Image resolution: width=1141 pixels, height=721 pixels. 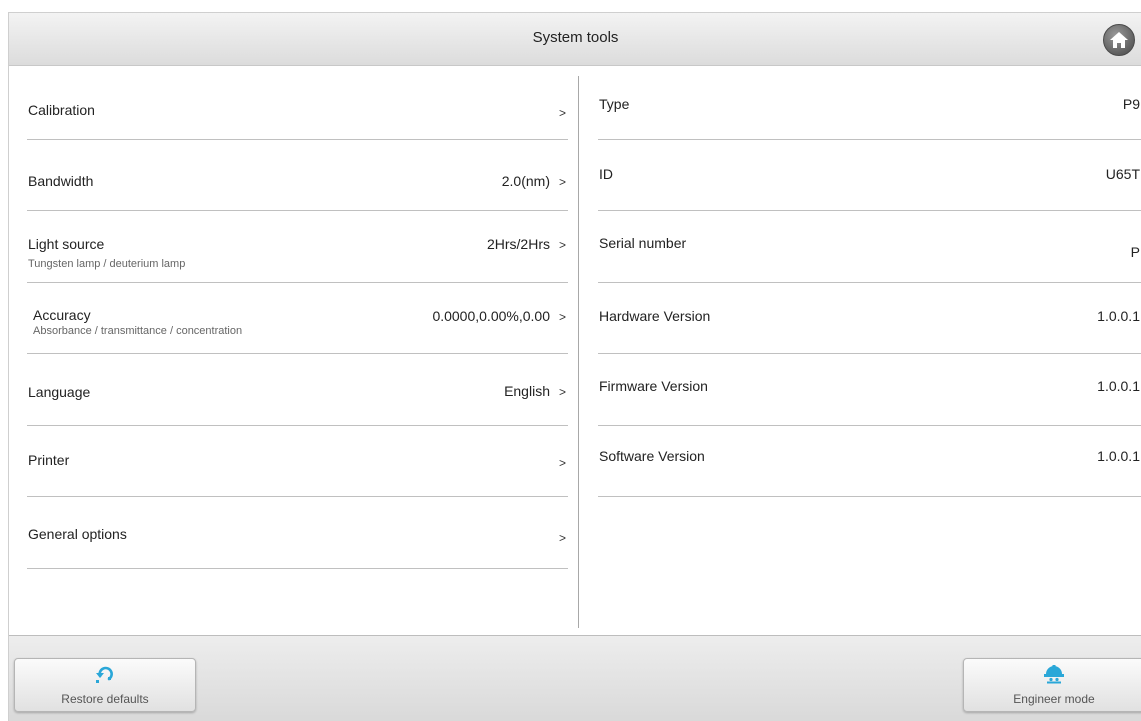 What do you see at coordinates (652, 455) in the screenshot?
I see `info-item-label: Software Version` at bounding box center [652, 455].